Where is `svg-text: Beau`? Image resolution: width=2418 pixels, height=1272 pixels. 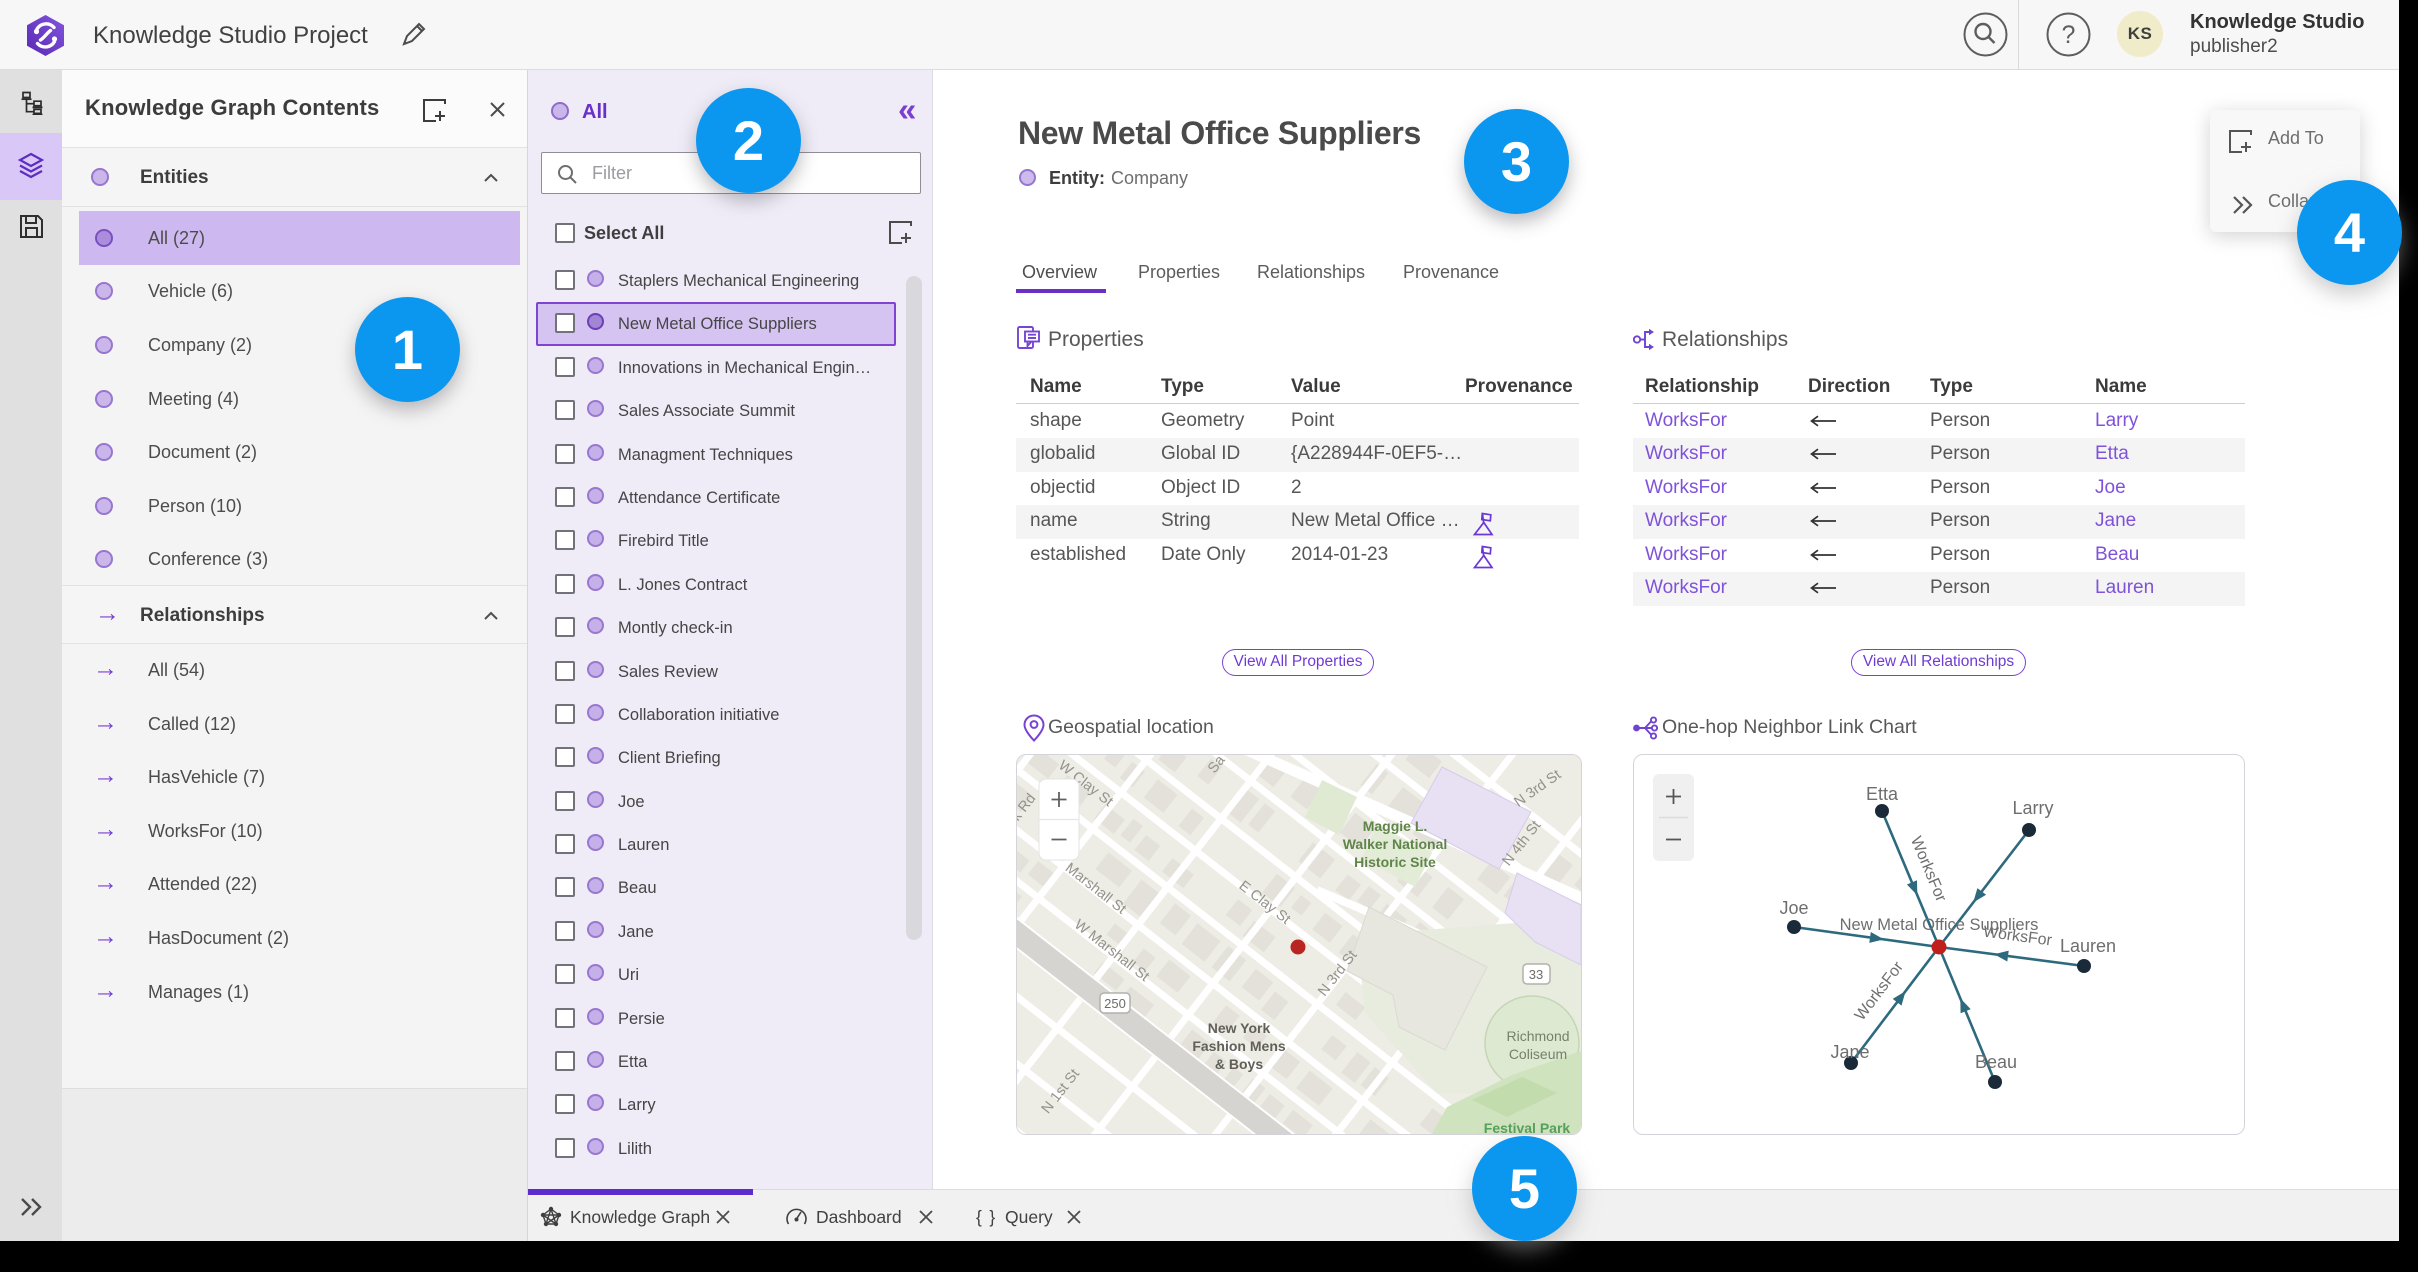 svg-text: Beau is located at coordinates (1996, 1062).